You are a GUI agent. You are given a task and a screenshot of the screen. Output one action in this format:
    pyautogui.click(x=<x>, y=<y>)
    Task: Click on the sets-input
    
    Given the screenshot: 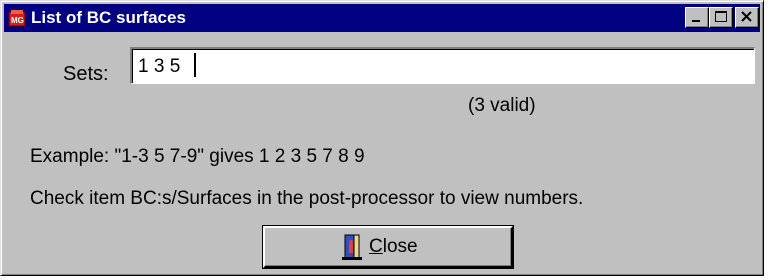 What is the action you would take?
    pyautogui.click(x=442, y=65)
    